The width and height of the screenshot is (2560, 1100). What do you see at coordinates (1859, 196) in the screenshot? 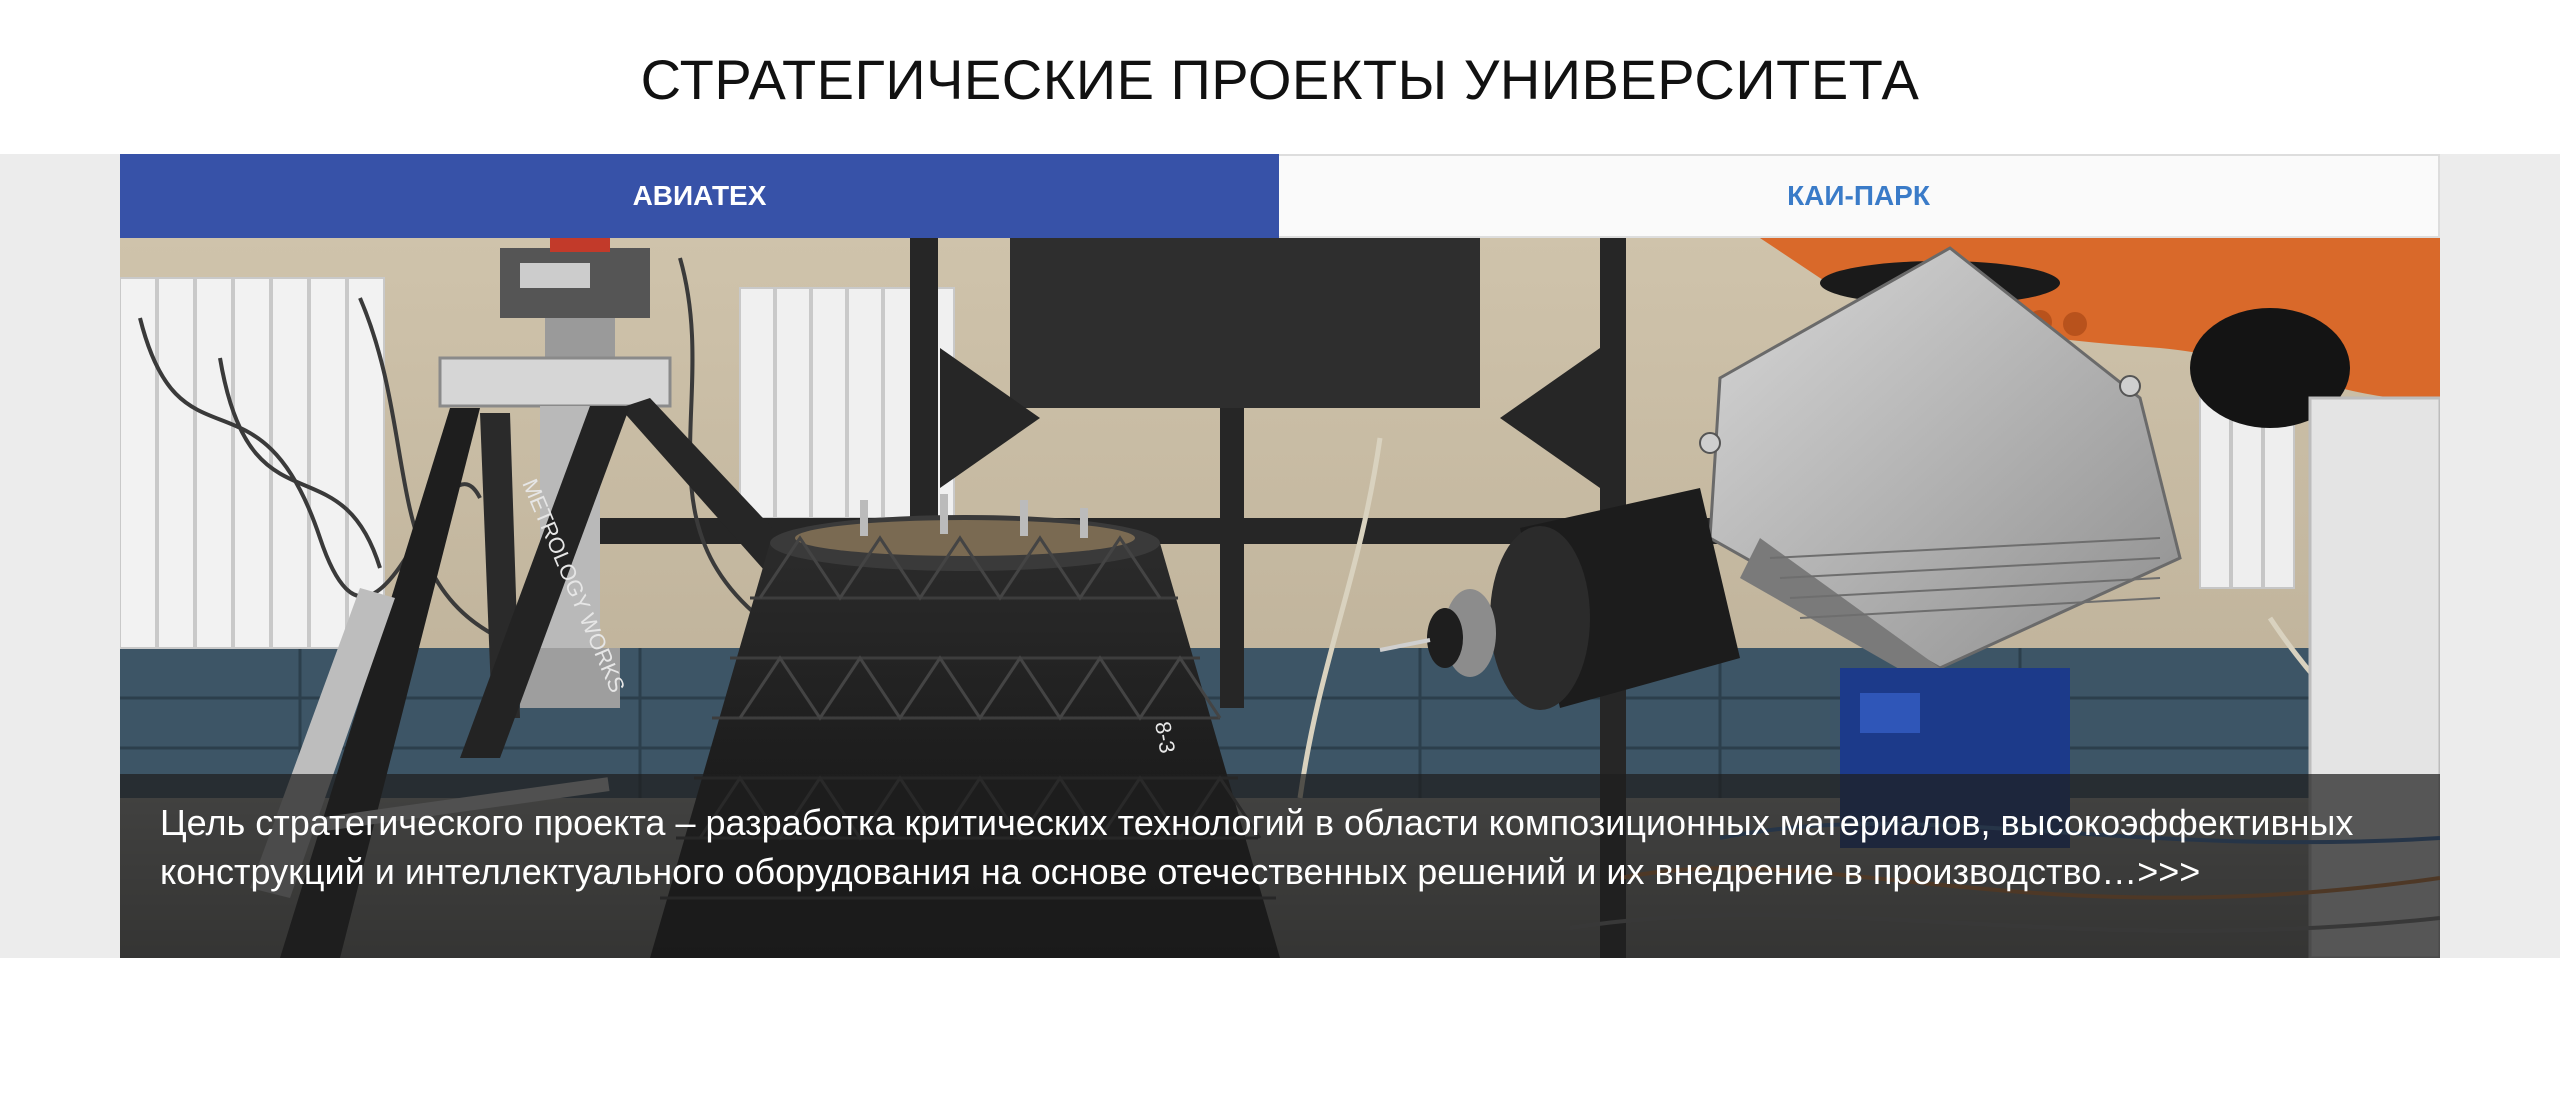
I see `tab-kai-park: КАИ-ПАРК` at bounding box center [1859, 196].